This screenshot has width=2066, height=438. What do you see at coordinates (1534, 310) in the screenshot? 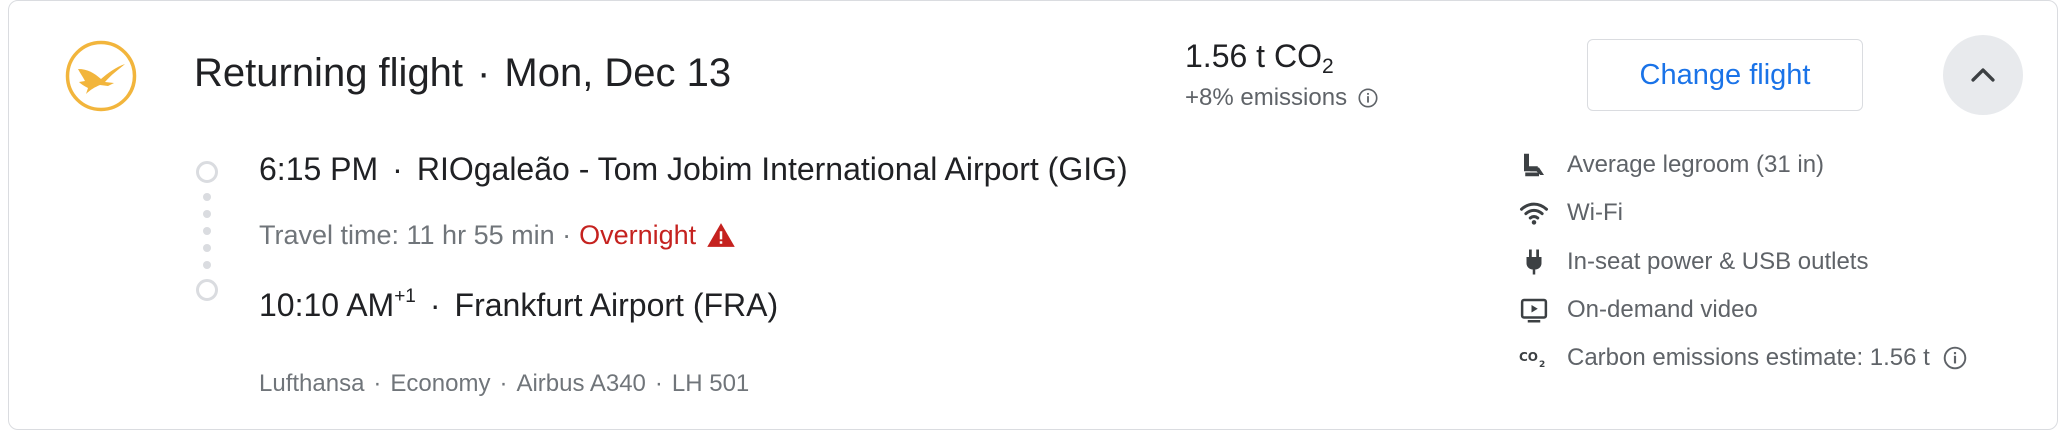
I see `video-icon` at bounding box center [1534, 310].